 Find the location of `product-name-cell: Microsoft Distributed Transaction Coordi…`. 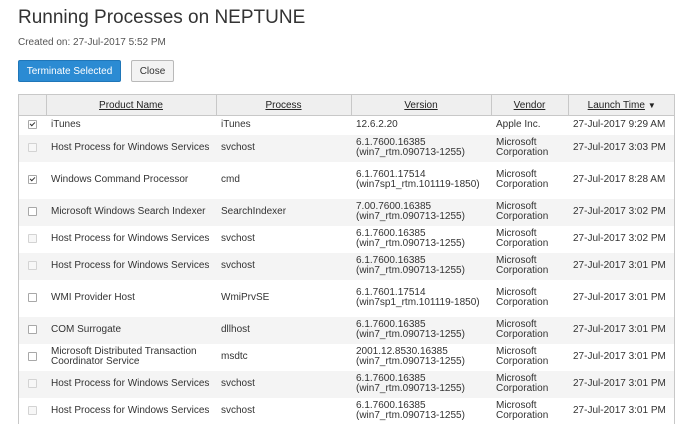

product-name-cell: Microsoft Distributed Transaction Coordi… is located at coordinates (131, 357).